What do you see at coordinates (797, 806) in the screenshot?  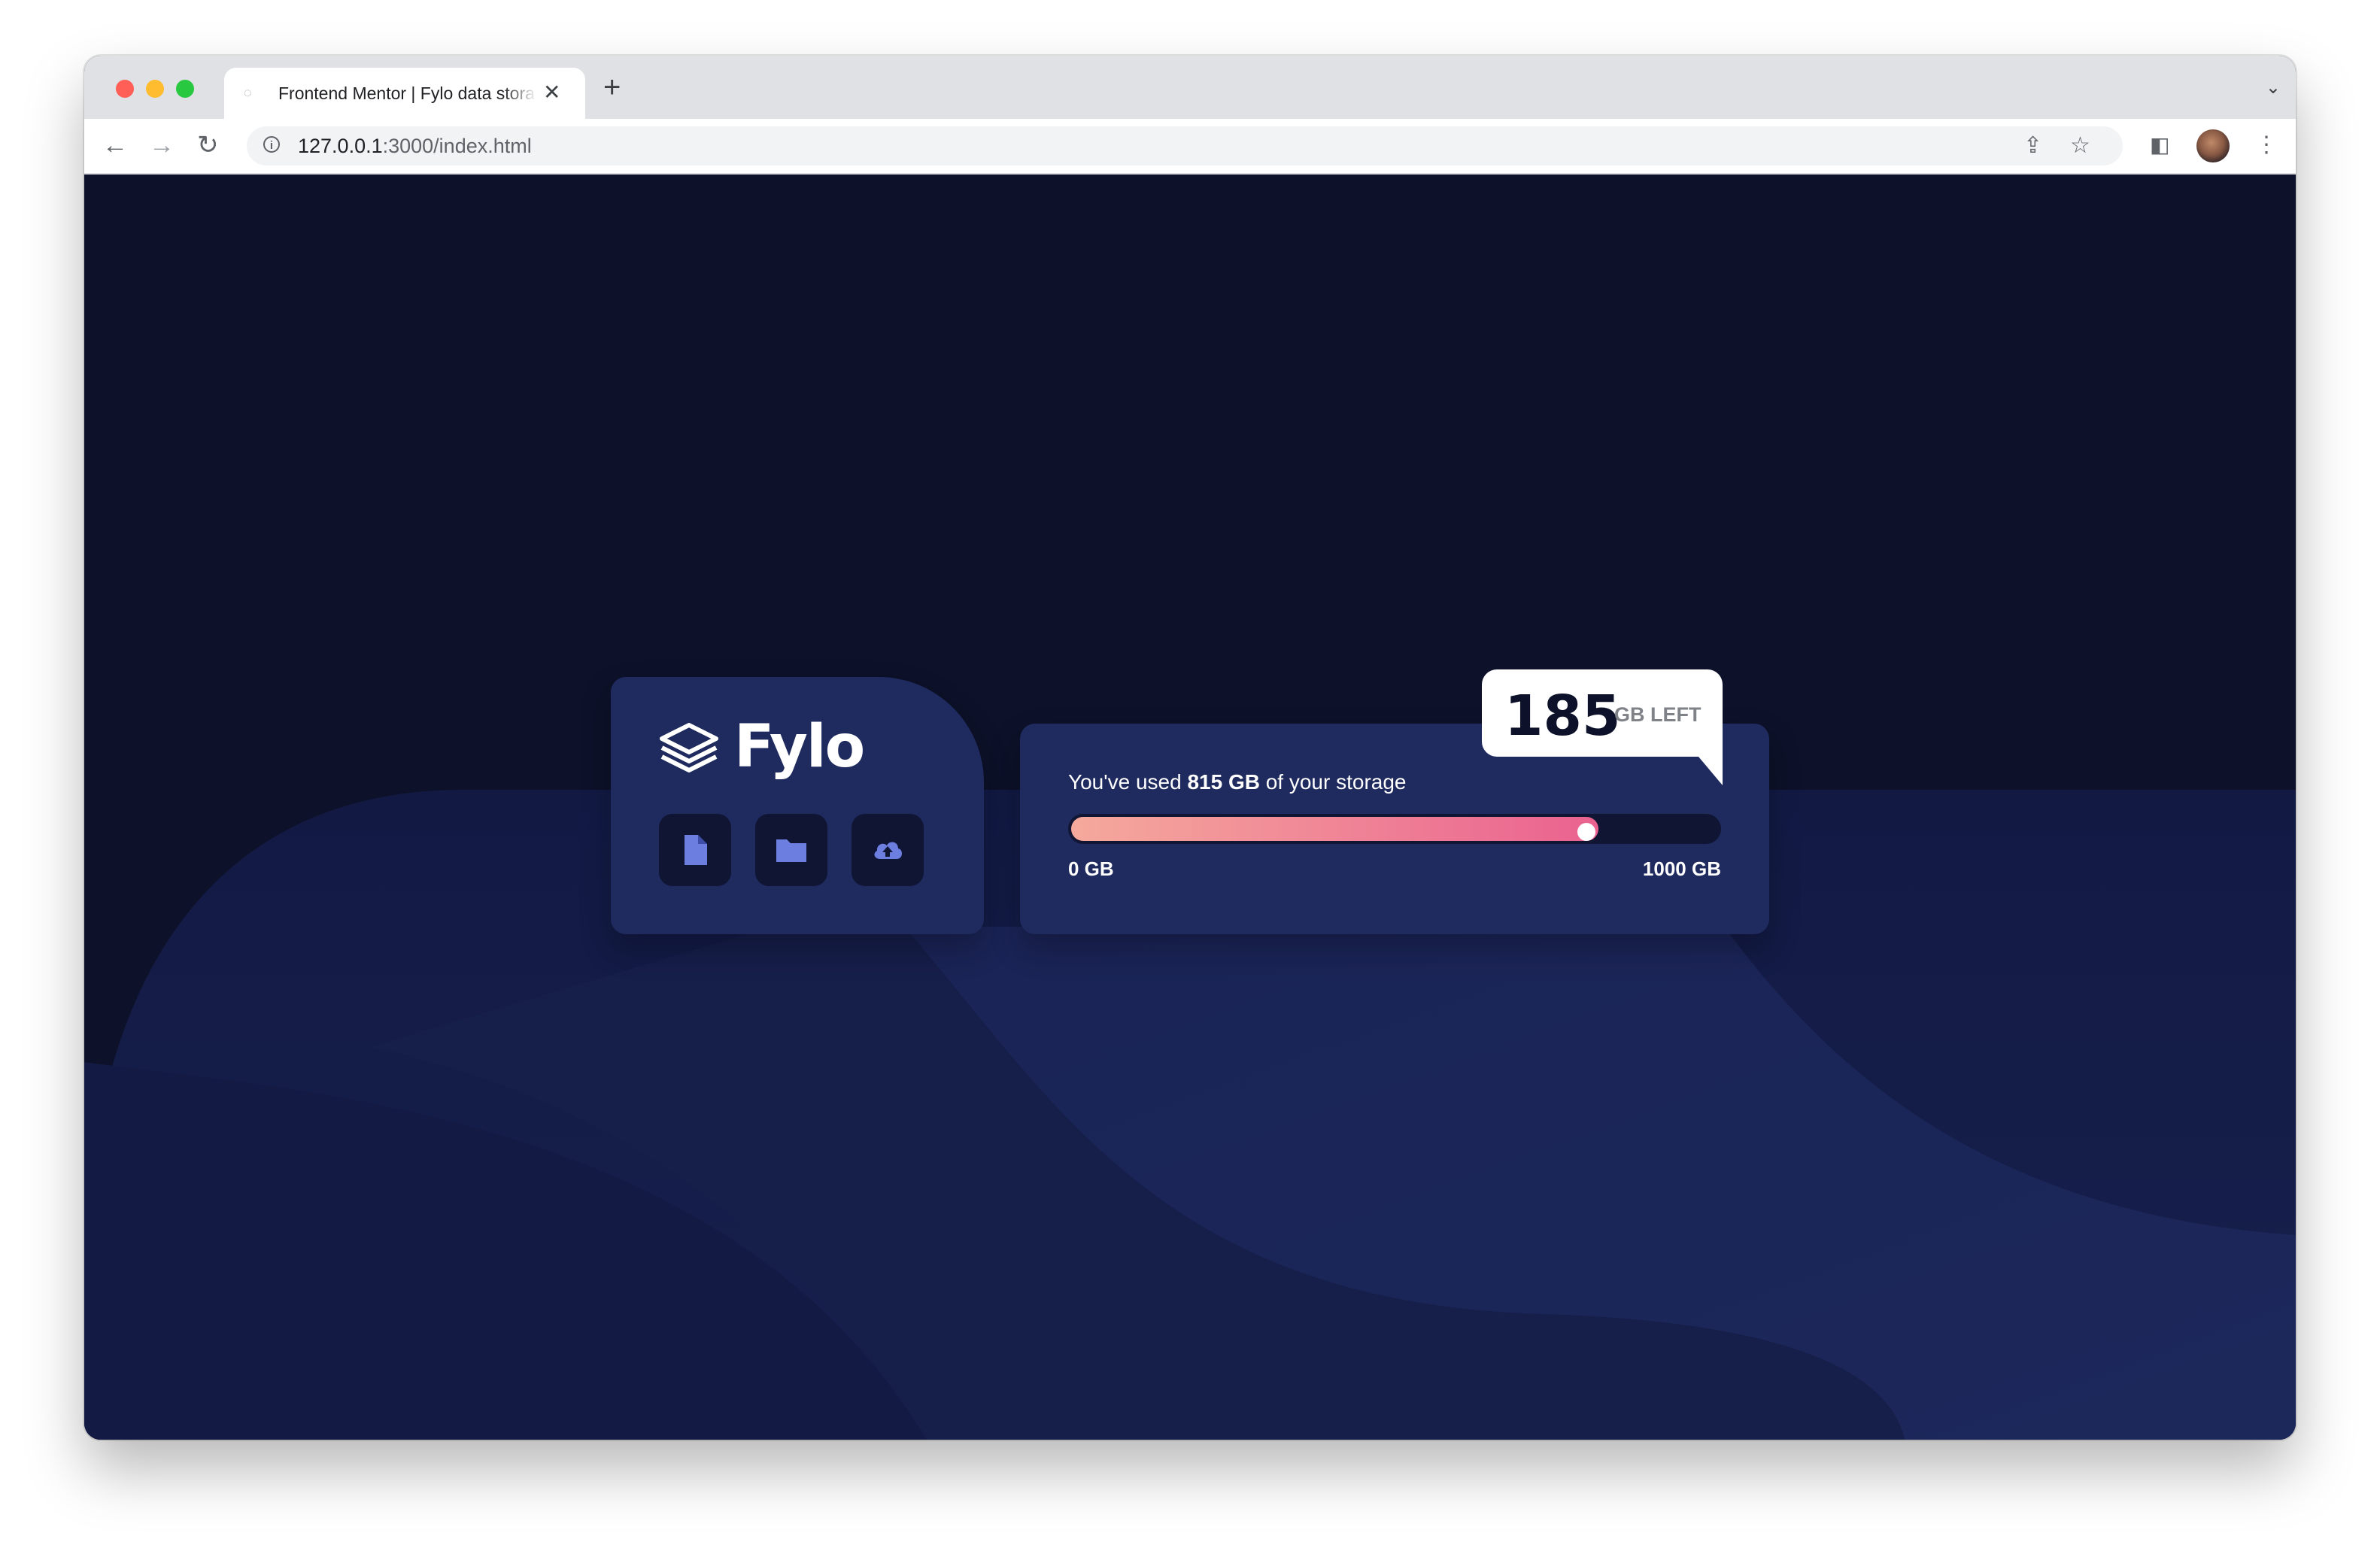 I see `fylo-brand-card: Fylo` at bounding box center [797, 806].